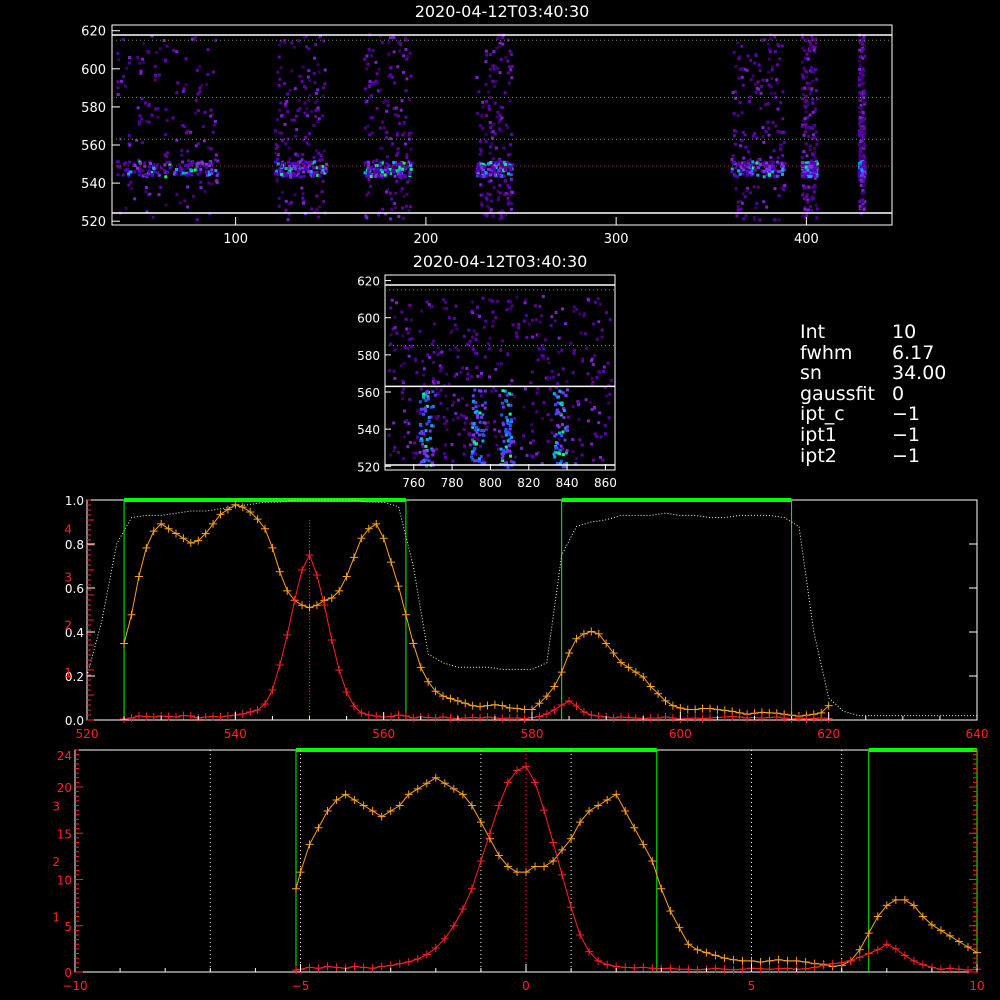  I want to click on info-key: ipt2, so click(818, 455).